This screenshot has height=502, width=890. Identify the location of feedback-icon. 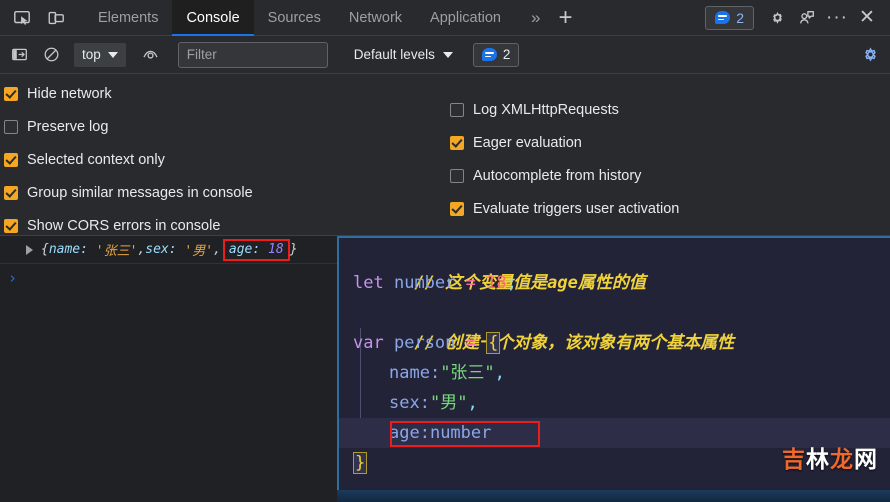
(807, 18).